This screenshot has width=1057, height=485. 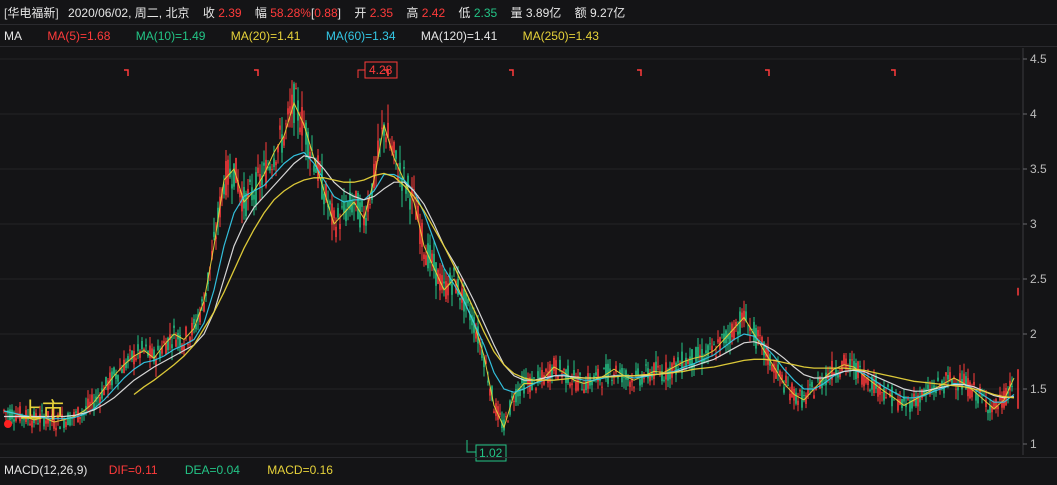 What do you see at coordinates (45, 470) in the screenshot?
I see `macd-title: MACD(12,26,9)` at bounding box center [45, 470].